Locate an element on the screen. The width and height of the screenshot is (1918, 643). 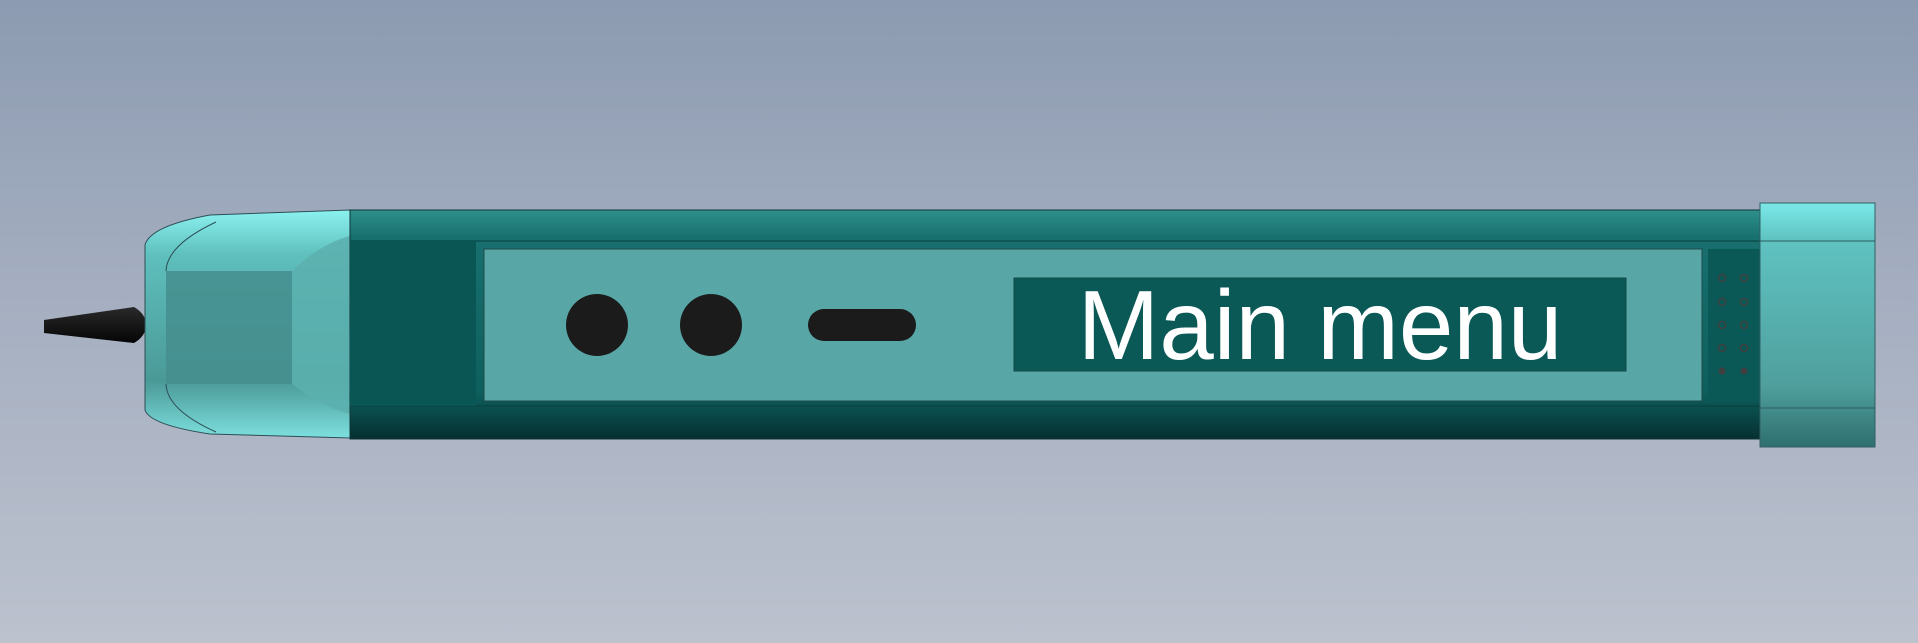
device-end-cap is located at coordinates (1817, 325).